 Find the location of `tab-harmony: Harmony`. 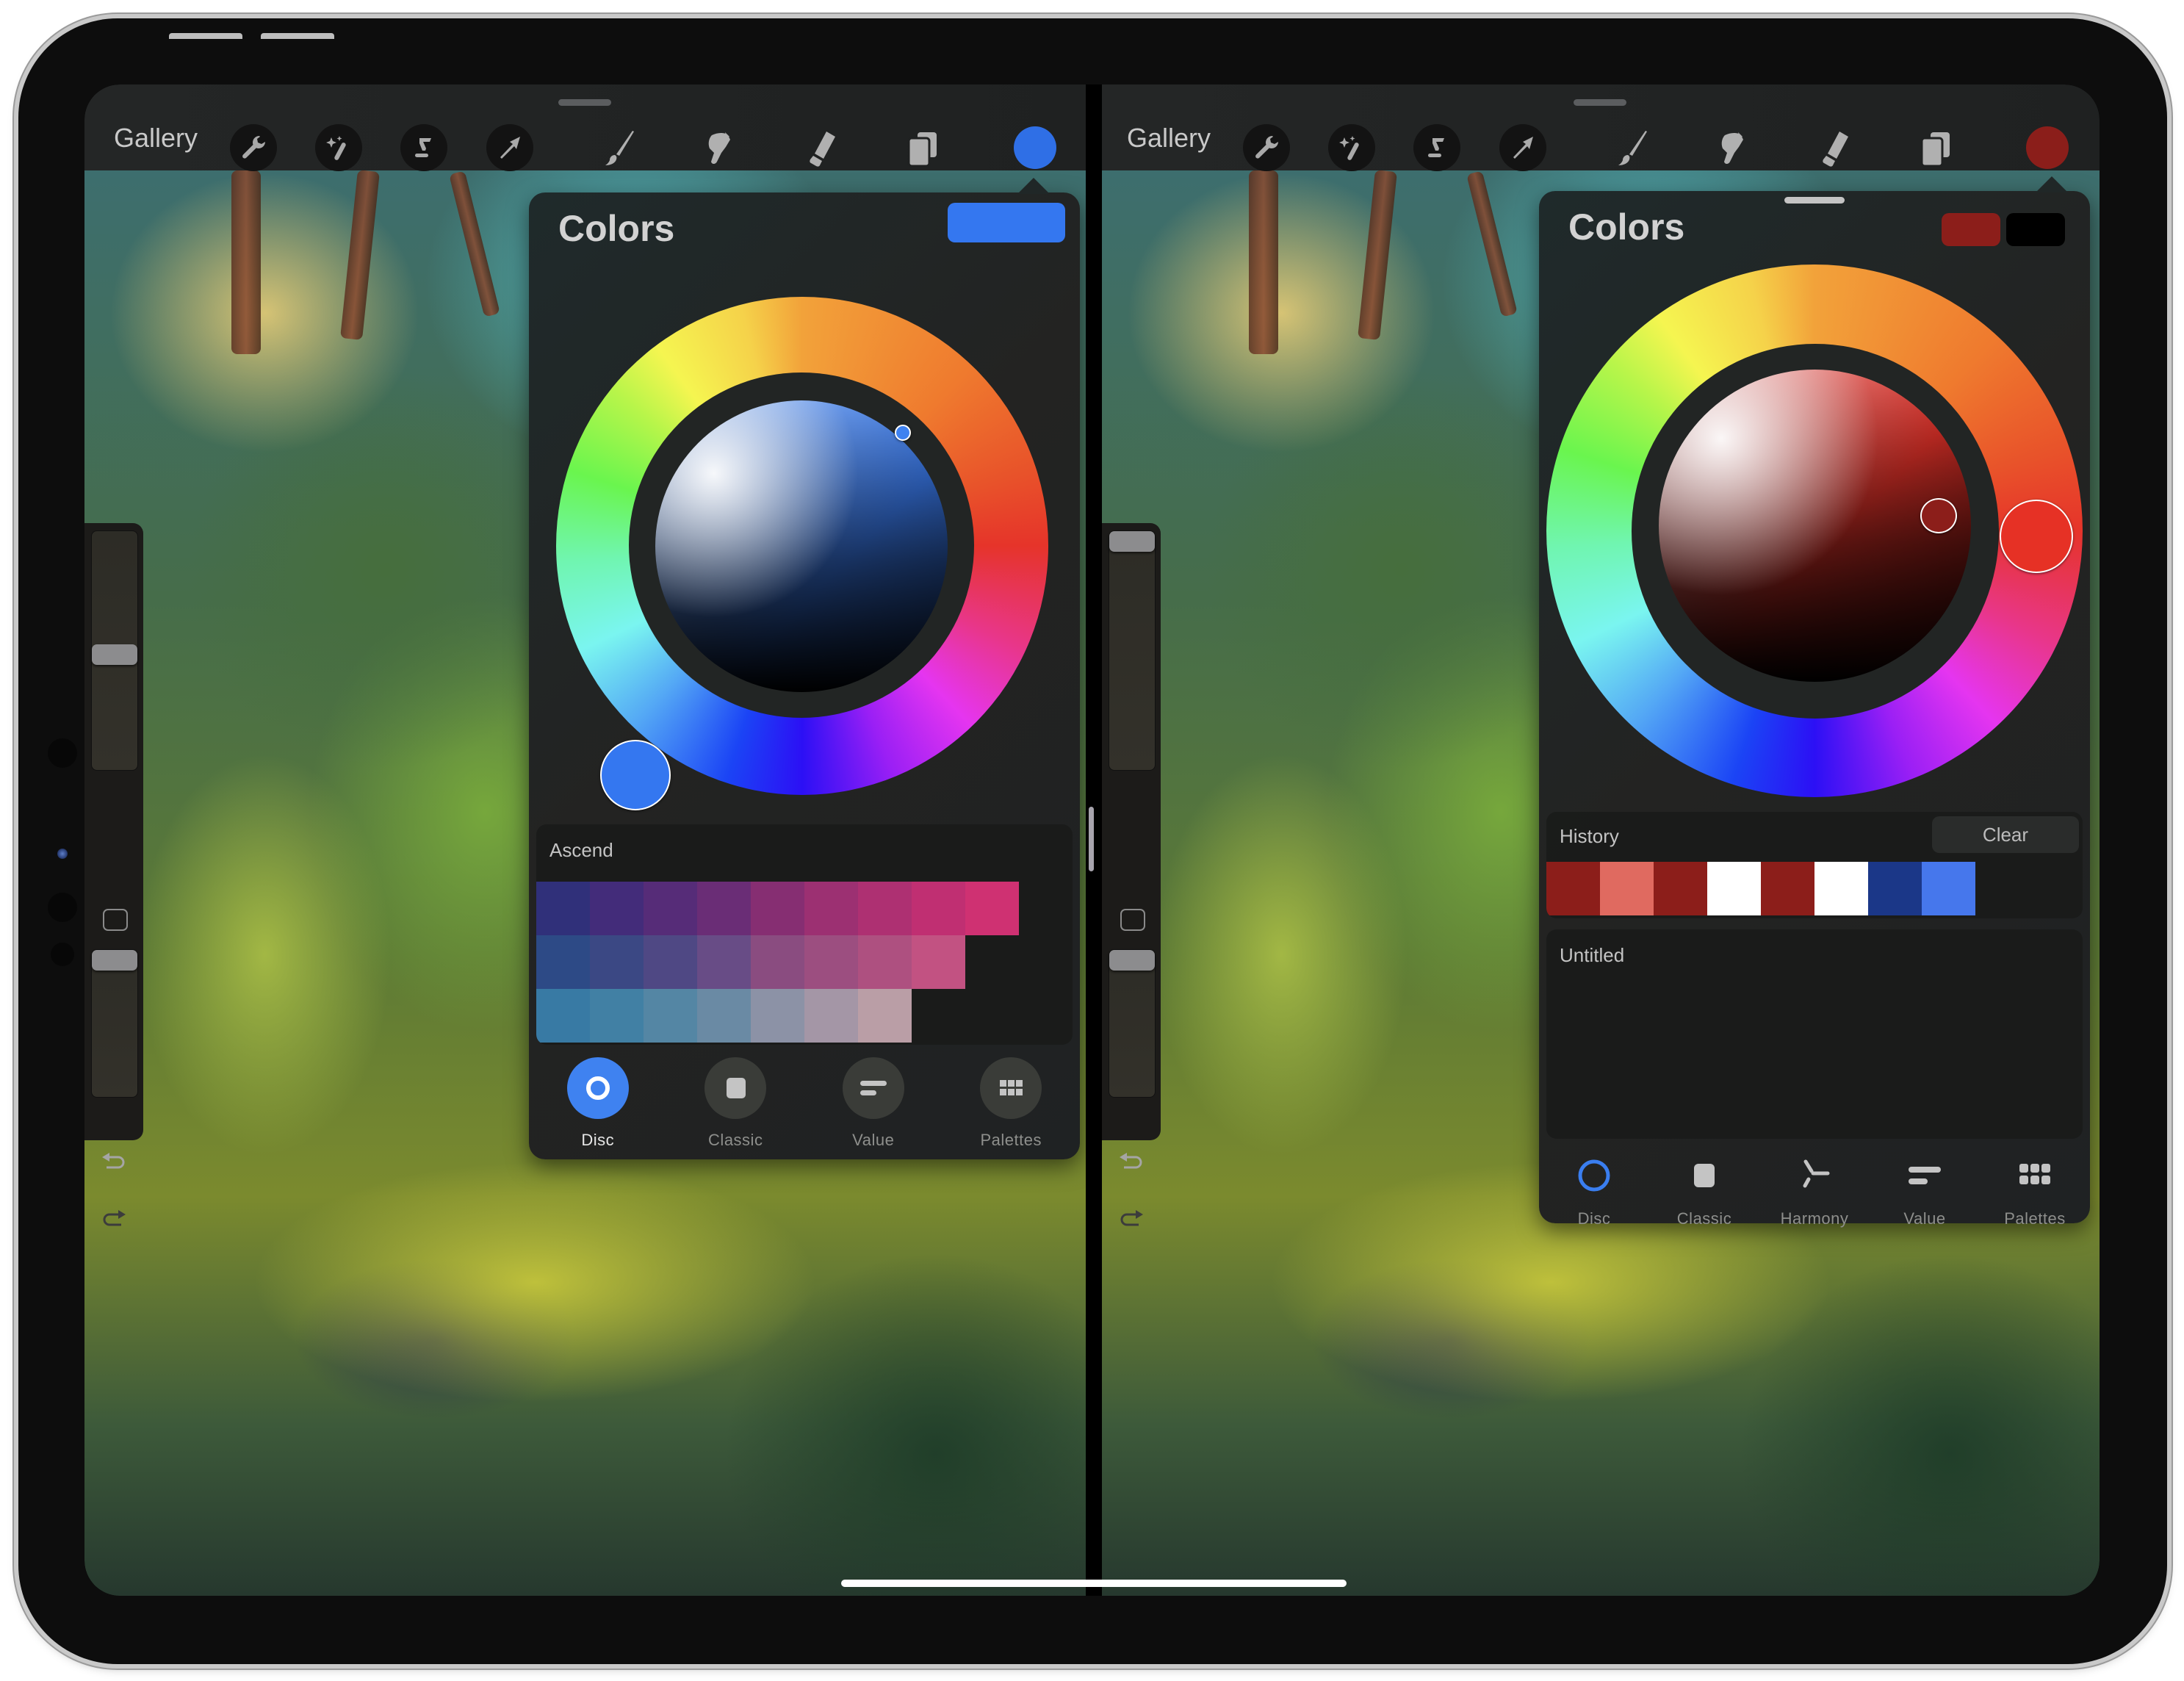

tab-harmony: Harmony is located at coordinates (1815, 1190).